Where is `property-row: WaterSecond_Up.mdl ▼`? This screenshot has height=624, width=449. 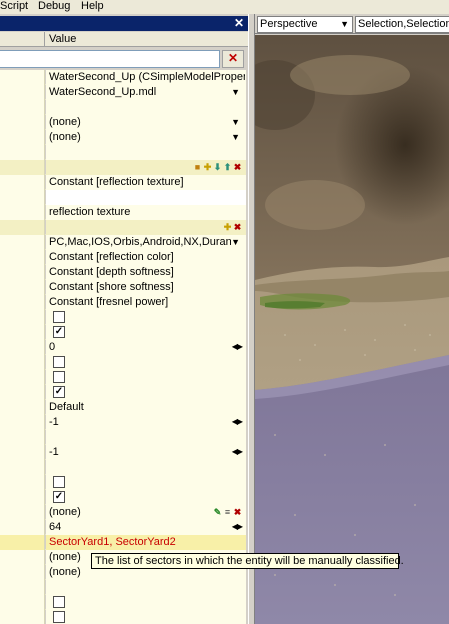
property-row: WaterSecond_Up.mdl ▼ is located at coordinates (123, 92).